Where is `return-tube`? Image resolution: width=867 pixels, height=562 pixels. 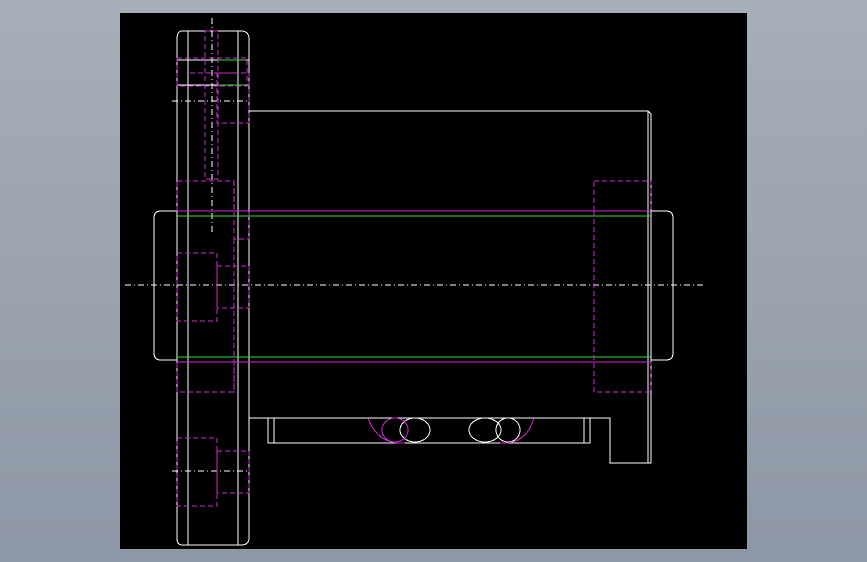 return-tube is located at coordinates (429, 430).